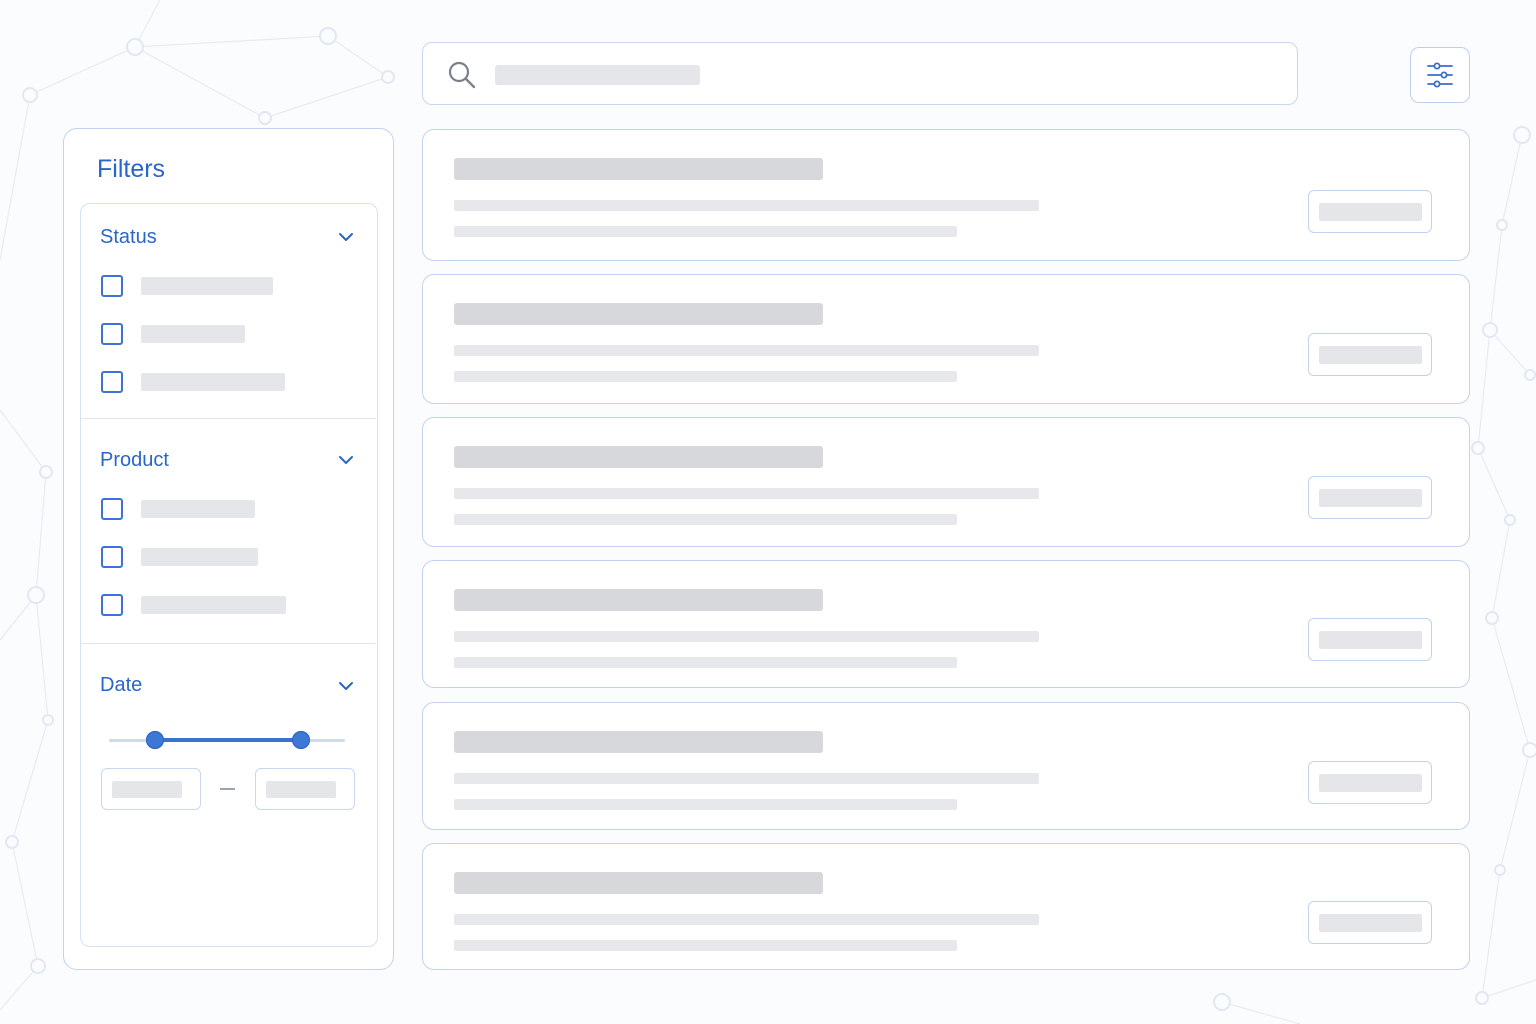 The image size is (1536, 1024). What do you see at coordinates (112, 382) in the screenshot?
I see `status-option-3-checkbox` at bounding box center [112, 382].